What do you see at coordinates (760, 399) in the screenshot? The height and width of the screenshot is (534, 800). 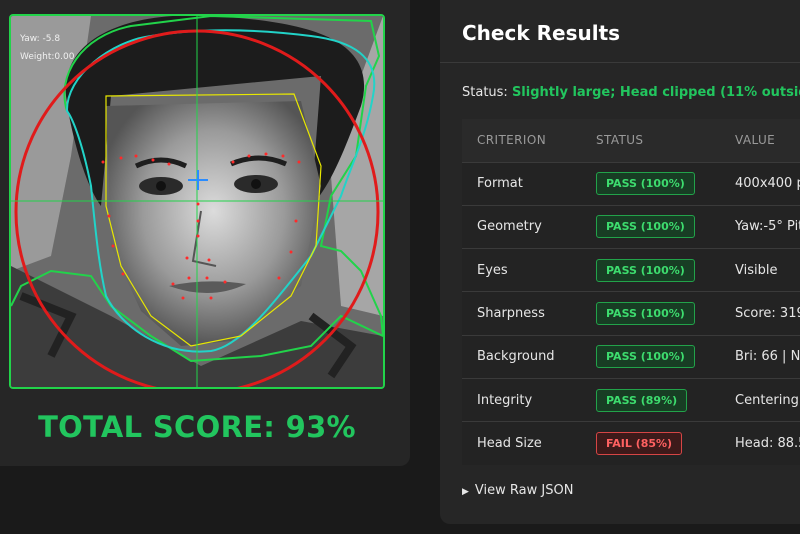 I see `value-cell: Centering` at bounding box center [760, 399].